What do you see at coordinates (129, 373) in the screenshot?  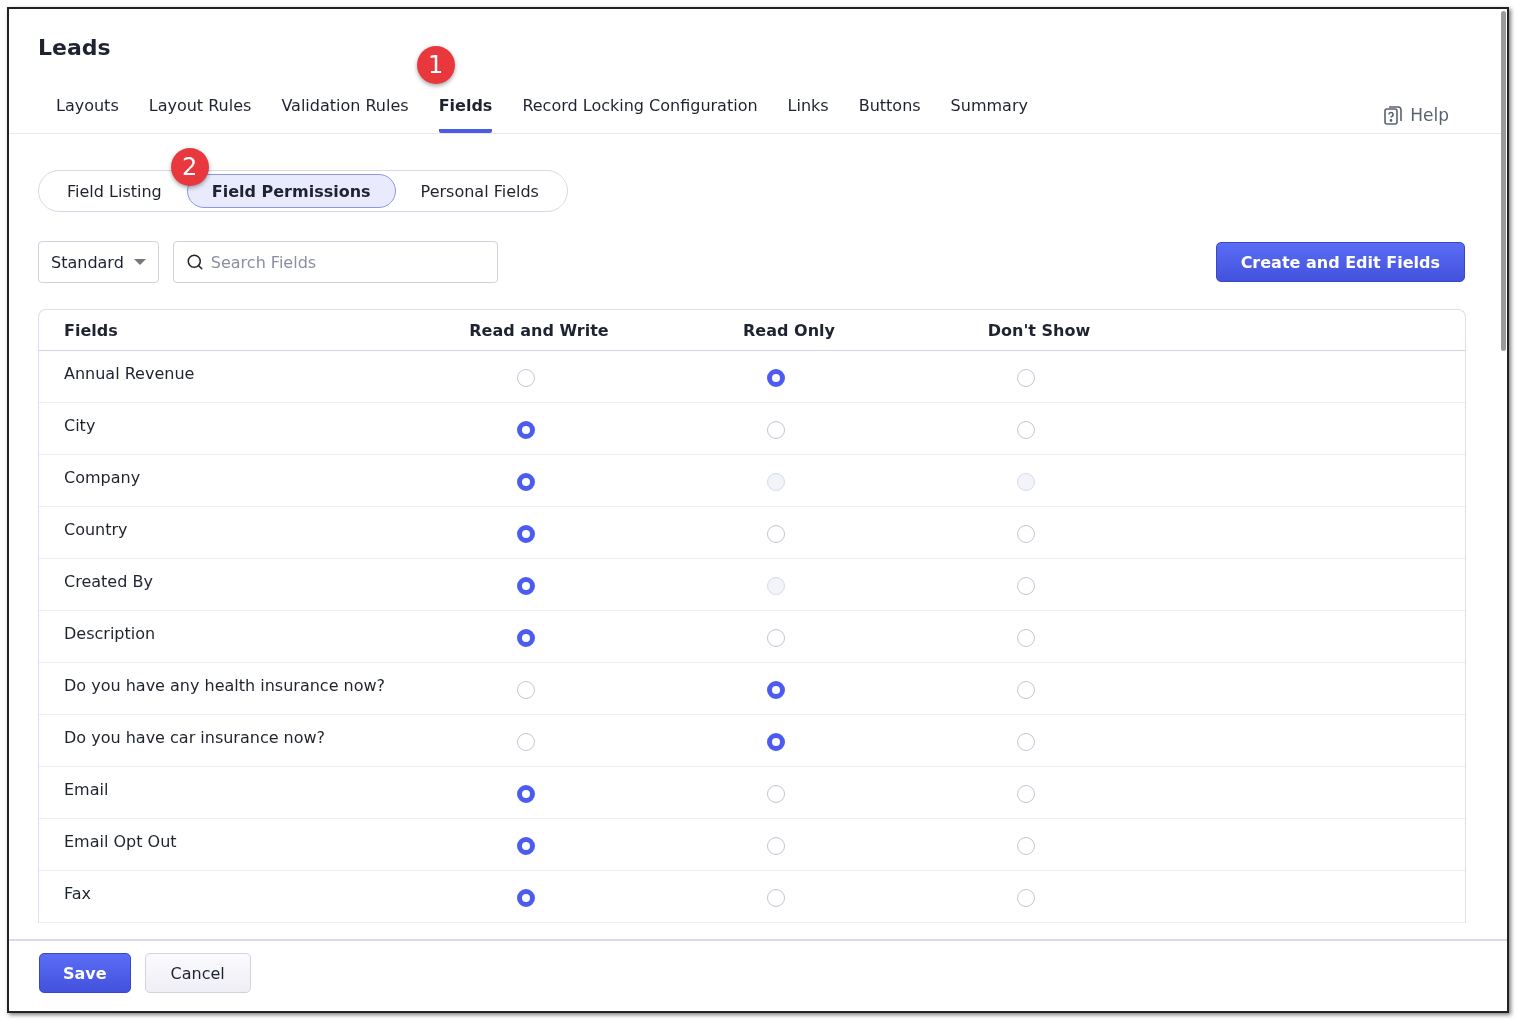 I see `field-name: Annual Revenue` at bounding box center [129, 373].